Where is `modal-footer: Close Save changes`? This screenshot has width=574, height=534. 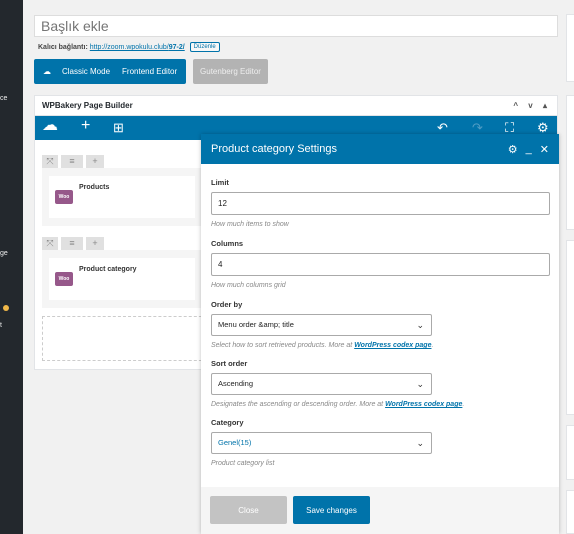
modal-footer: Close Save changes is located at coordinates (380, 510).